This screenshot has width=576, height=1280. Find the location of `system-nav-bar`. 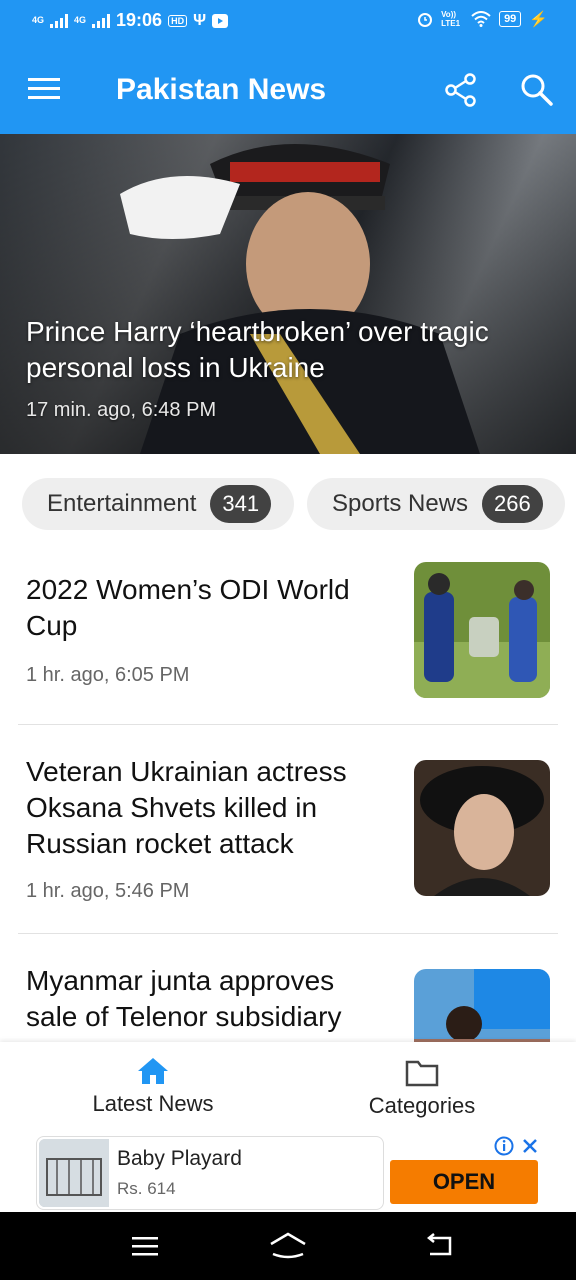

system-nav-bar is located at coordinates (288, 1246).